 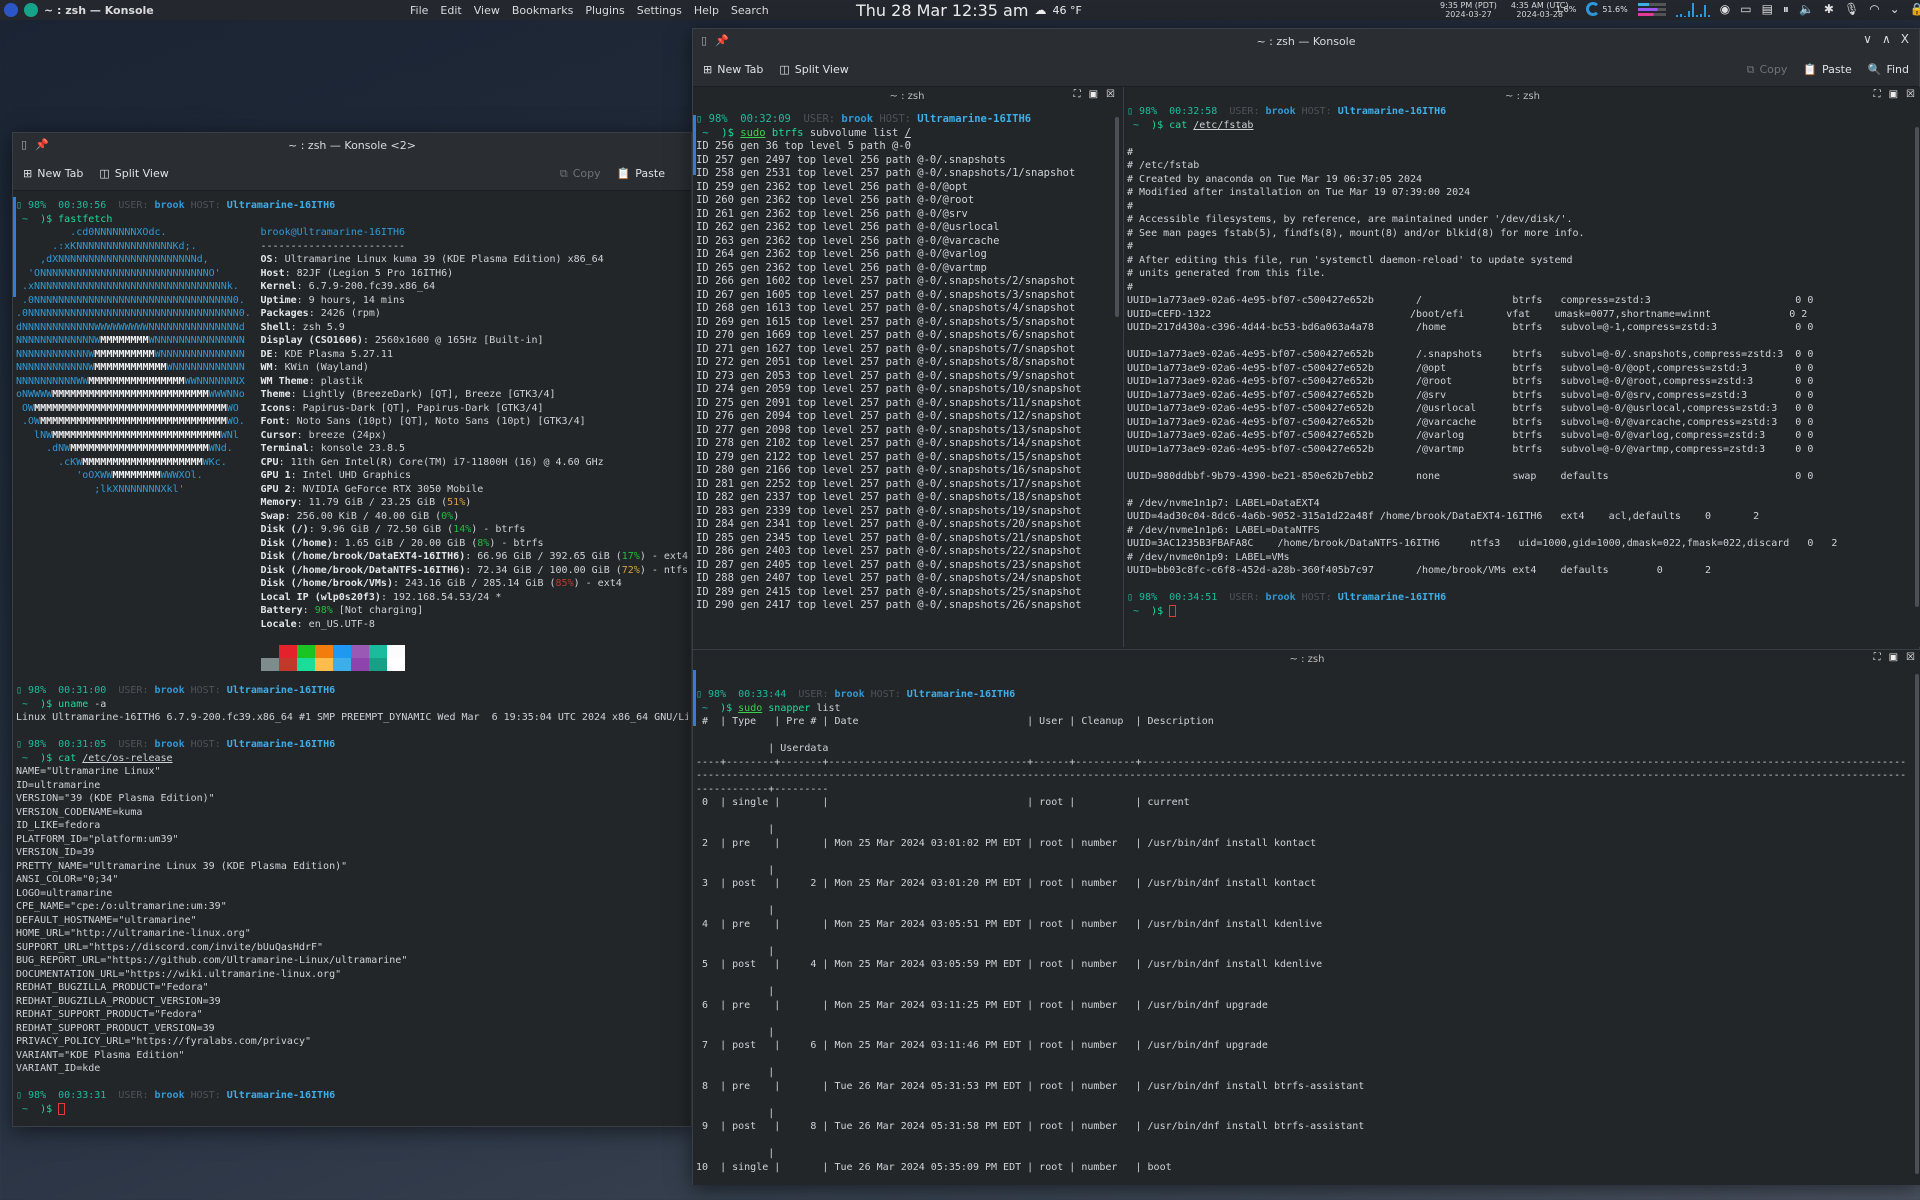 What do you see at coordinates (907, 132) in the screenshot?
I see `command-path: /` at bounding box center [907, 132].